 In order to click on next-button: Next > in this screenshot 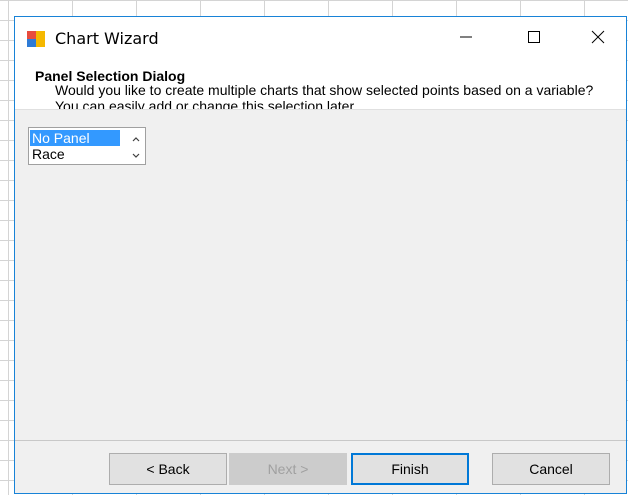, I will do `click(288, 469)`.